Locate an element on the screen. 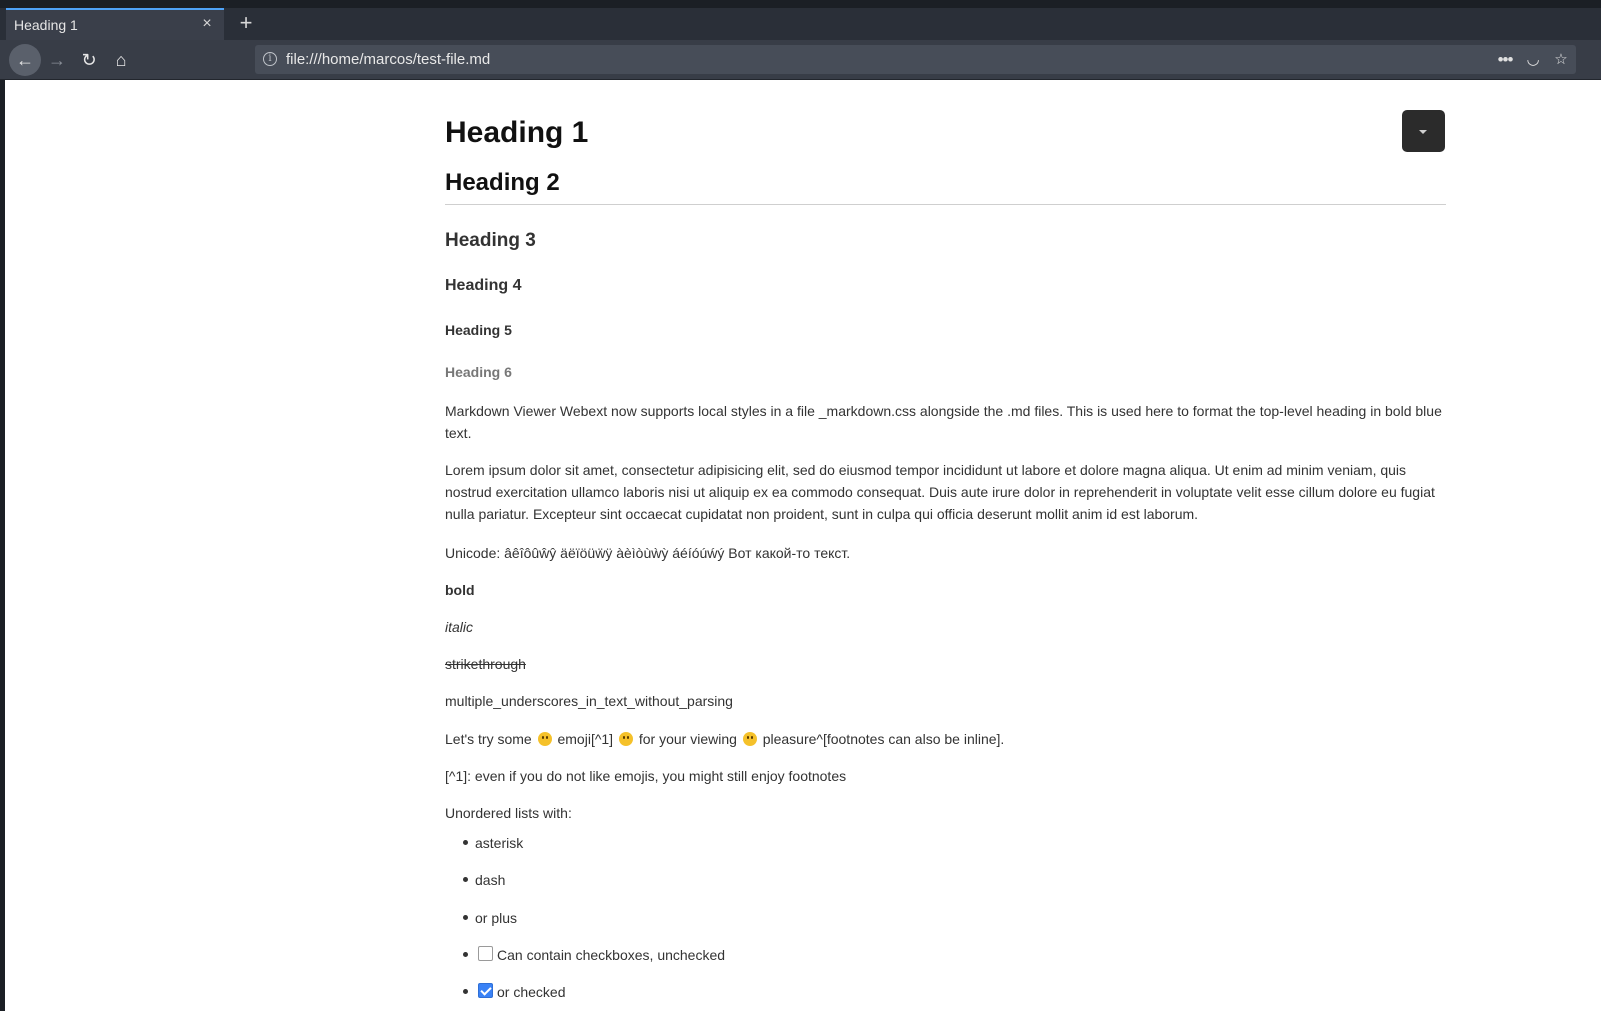 This screenshot has width=1601, height=1011. list-item-text: dash is located at coordinates (490, 880).